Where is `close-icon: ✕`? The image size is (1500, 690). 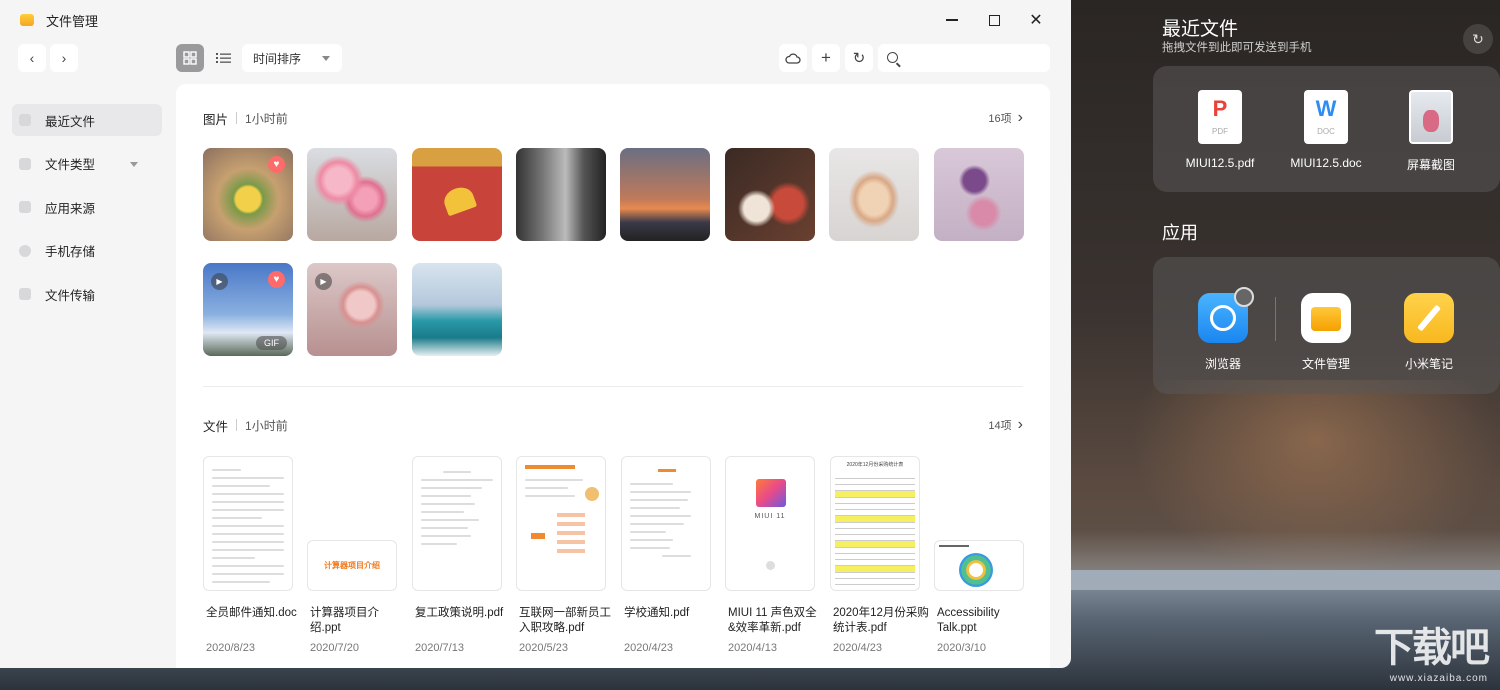
close-icon: ✕ is located at coordinates (1035, 20).